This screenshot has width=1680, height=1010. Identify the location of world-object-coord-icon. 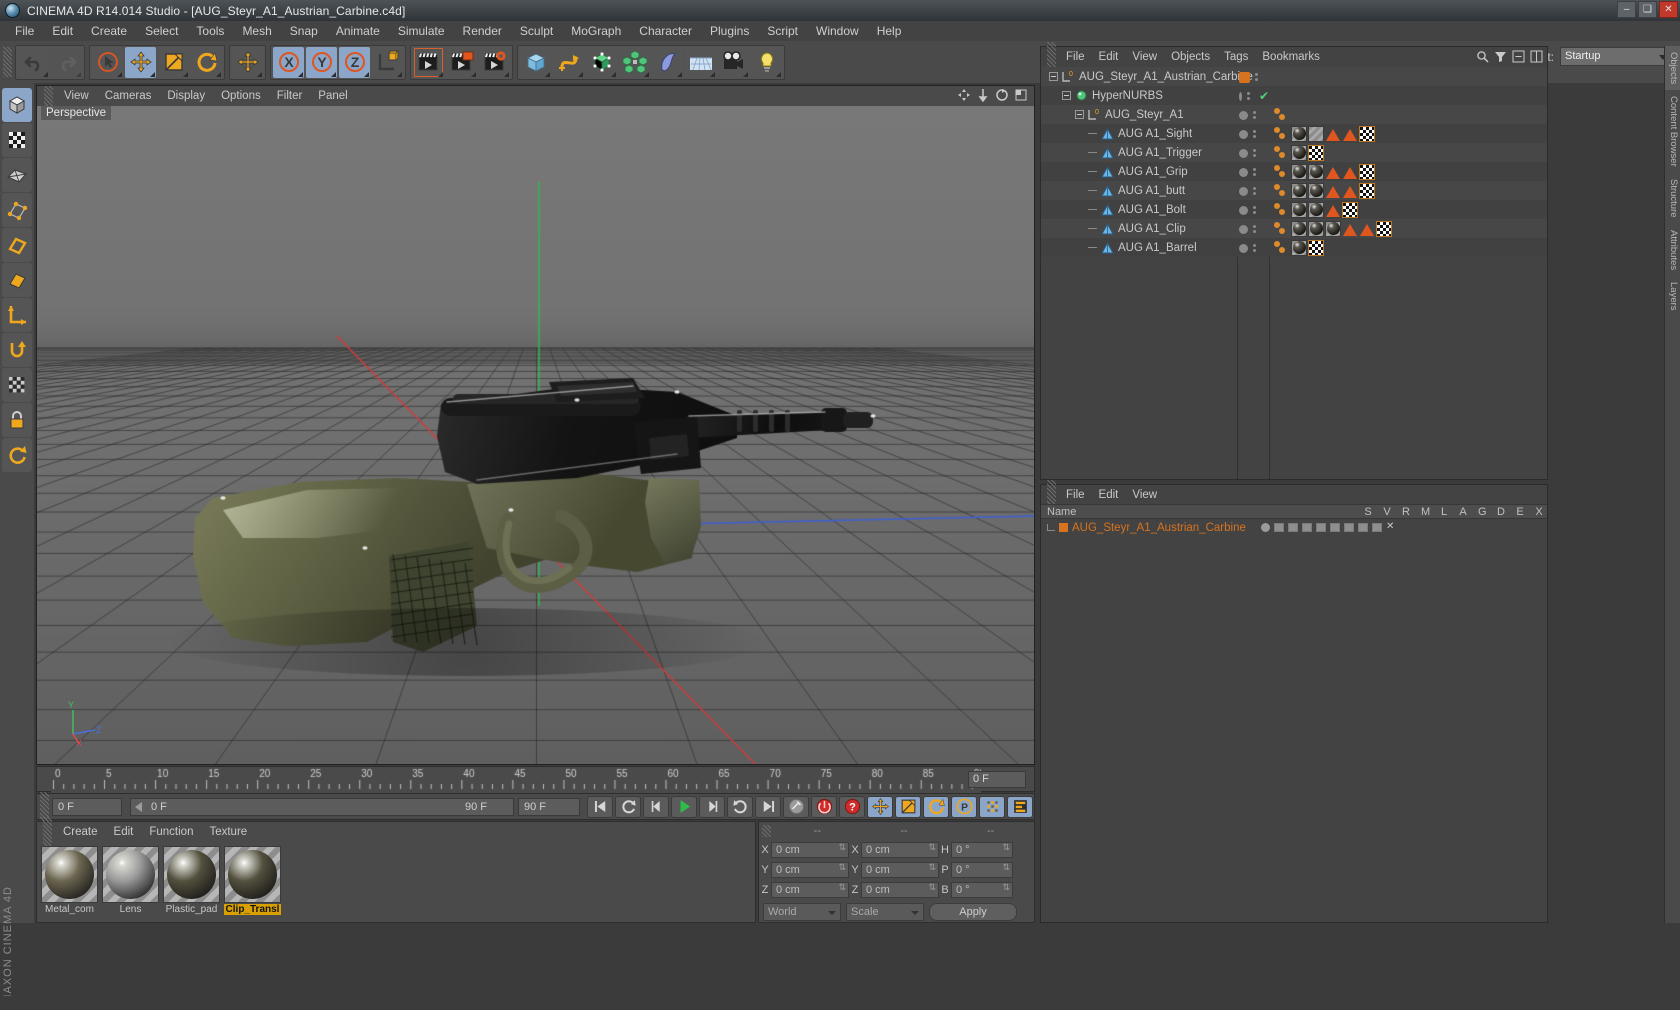
(387, 62).